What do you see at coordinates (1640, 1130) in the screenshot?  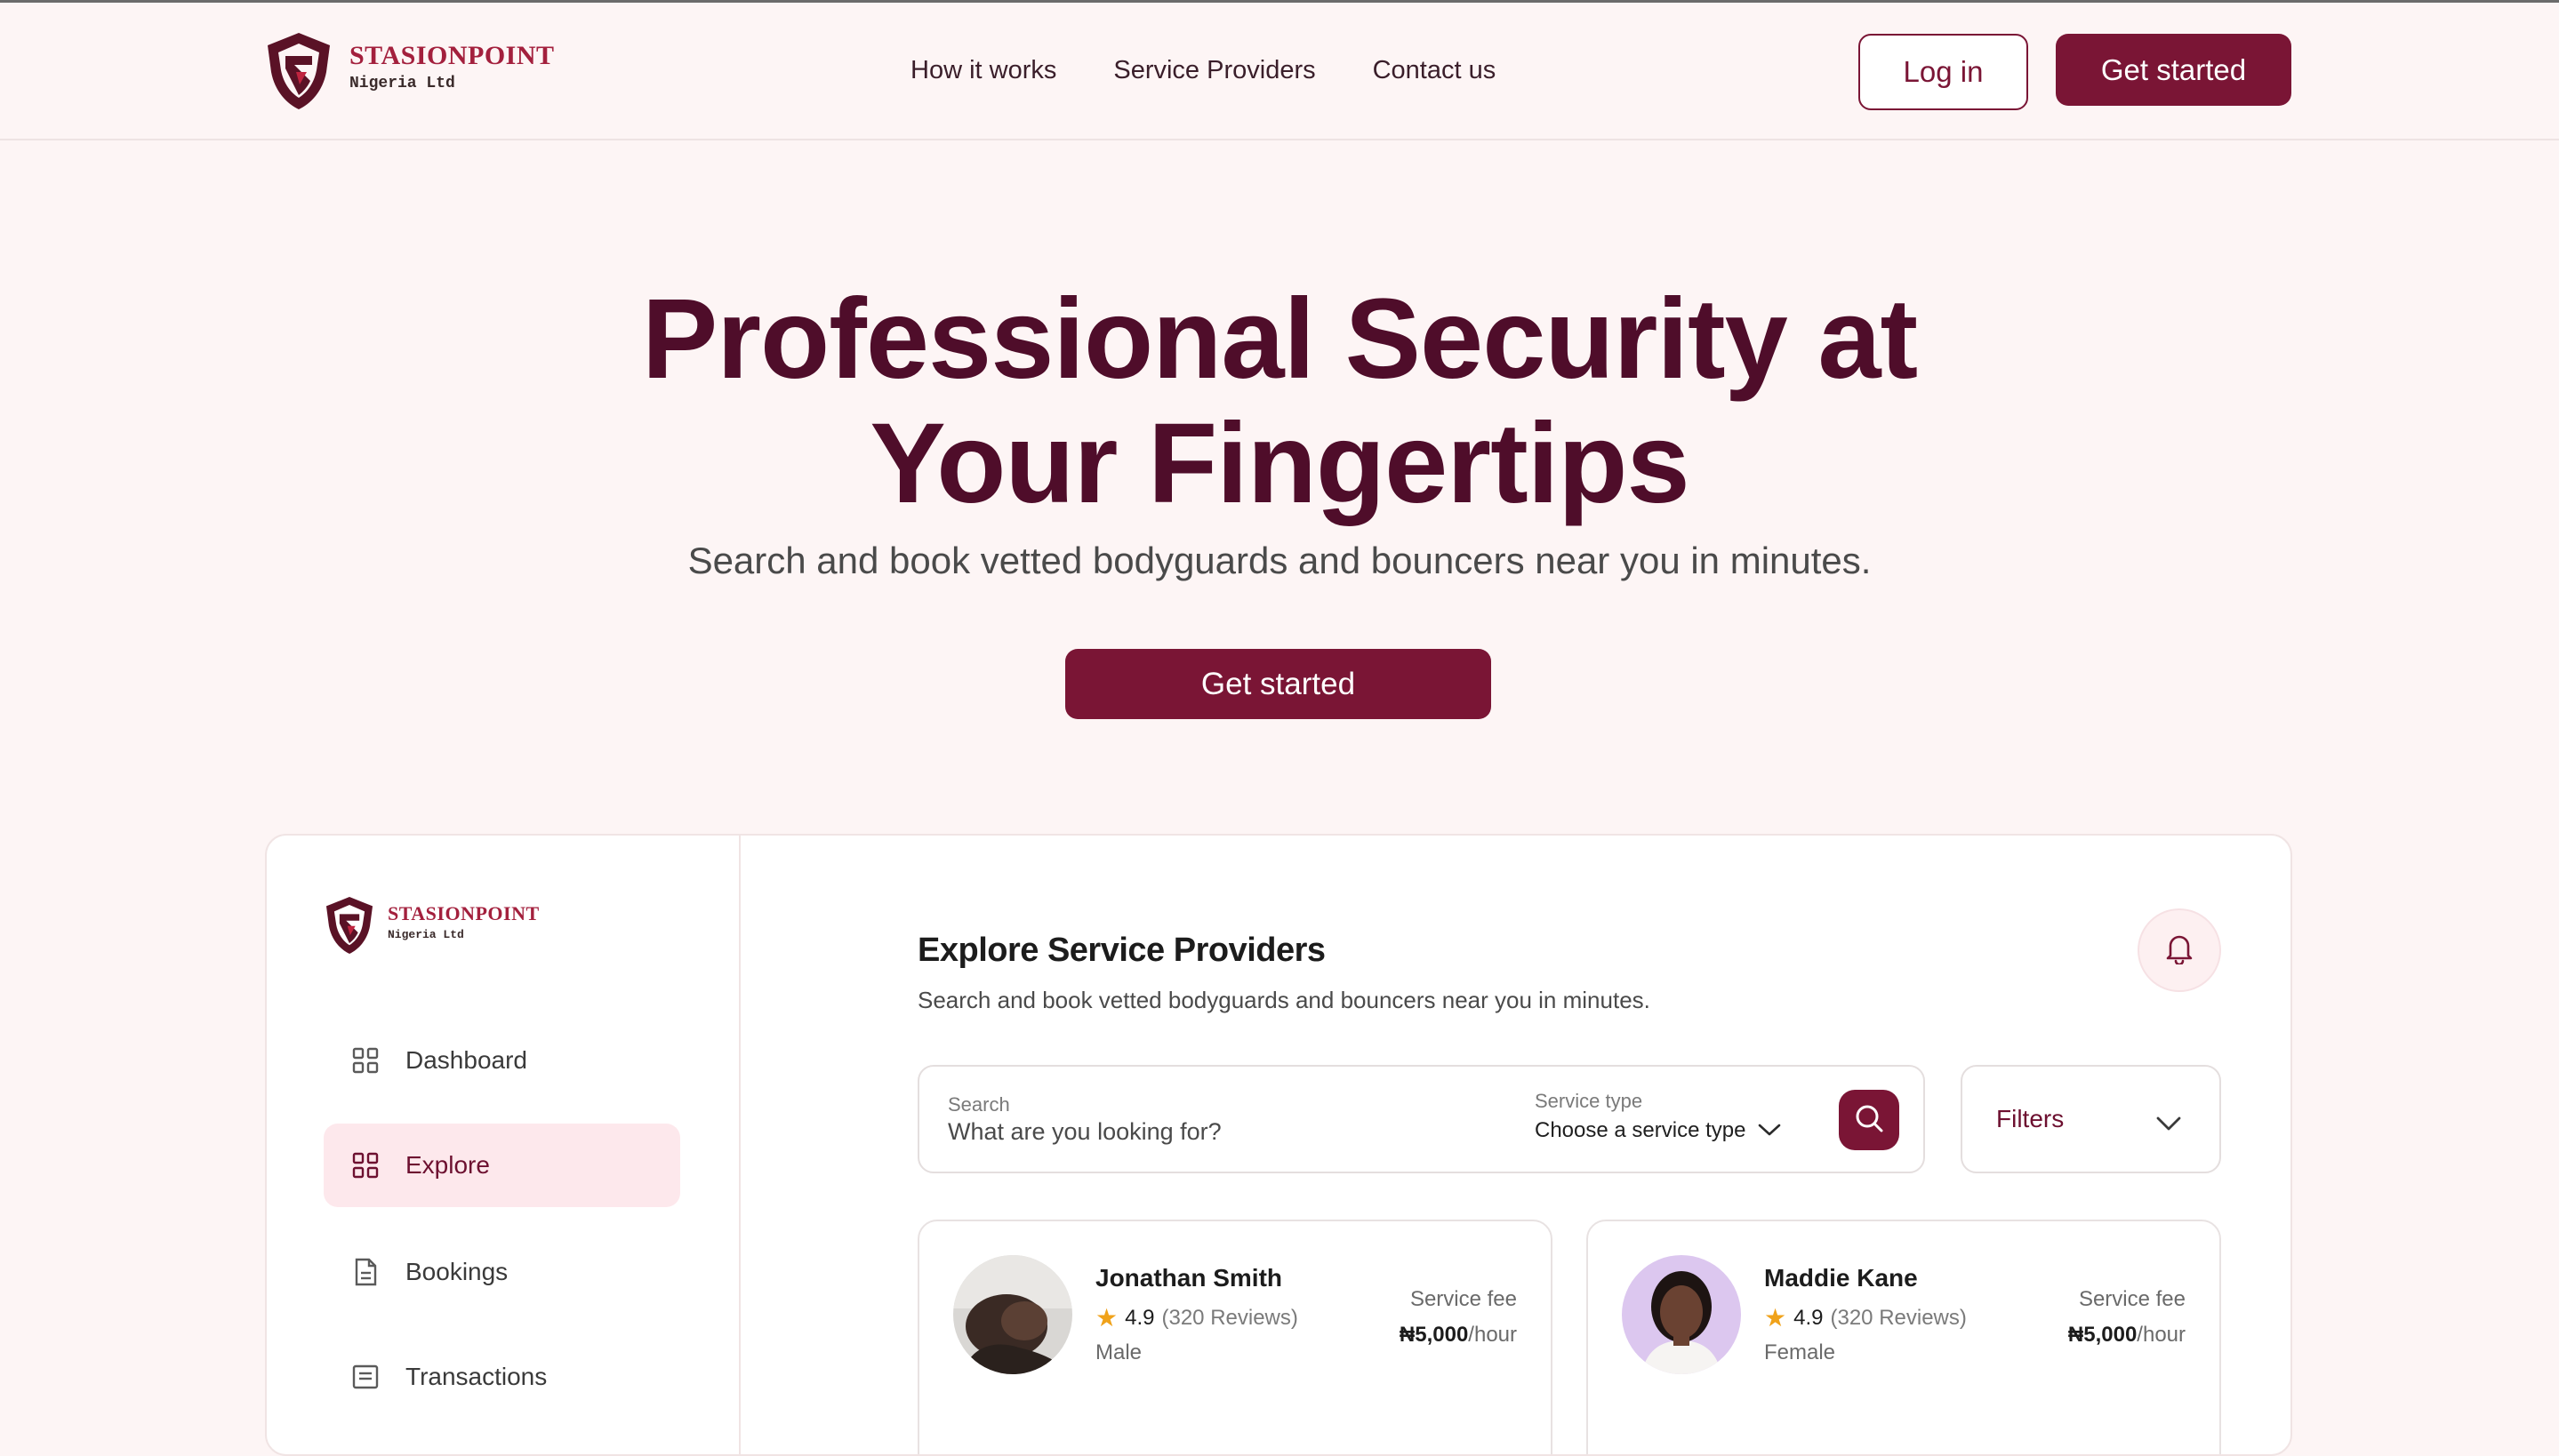 I see `service-type-value: Choose a service type` at bounding box center [1640, 1130].